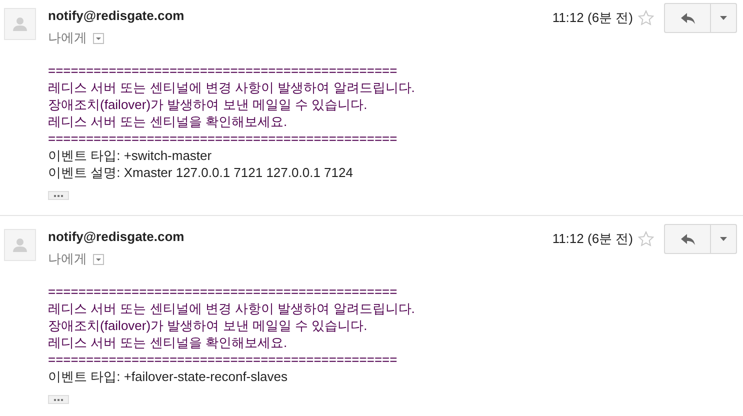 The width and height of the screenshot is (743, 416). What do you see at coordinates (201, 172) in the screenshot?
I see `message-line: 이벤트 설명: Xmaster 127.0.0.1 7121 127.0.0.1 7124` at bounding box center [201, 172].